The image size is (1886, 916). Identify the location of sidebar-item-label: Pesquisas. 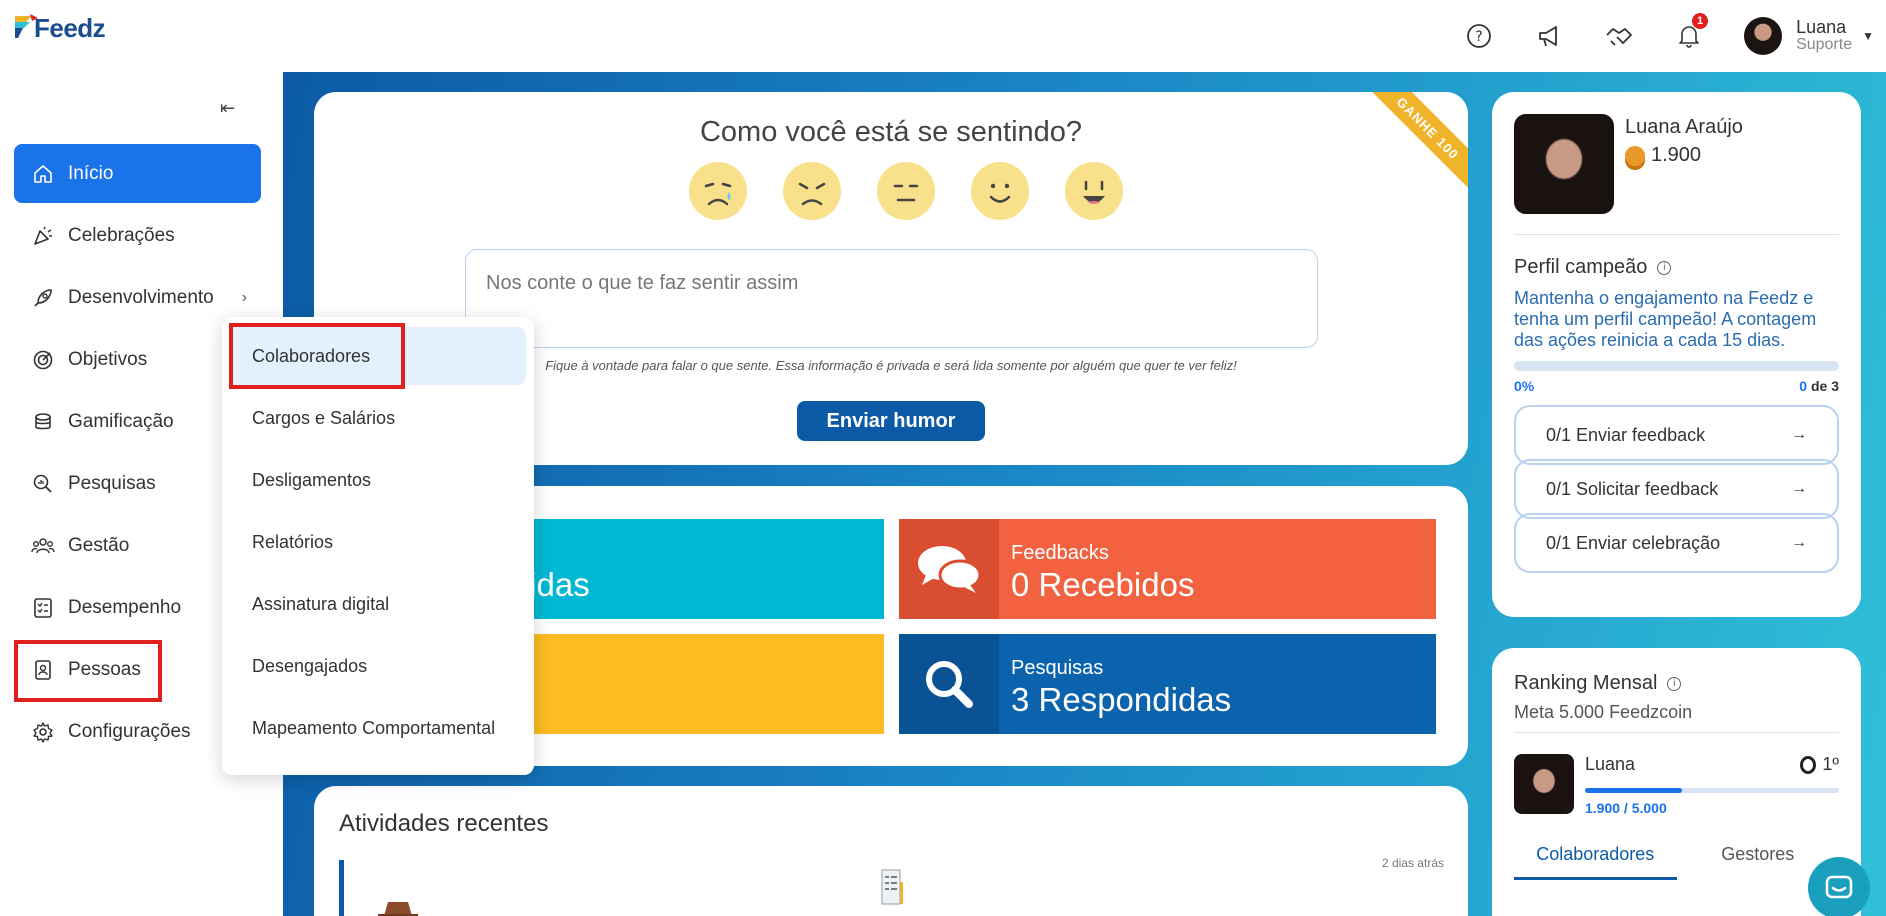
(112, 483).